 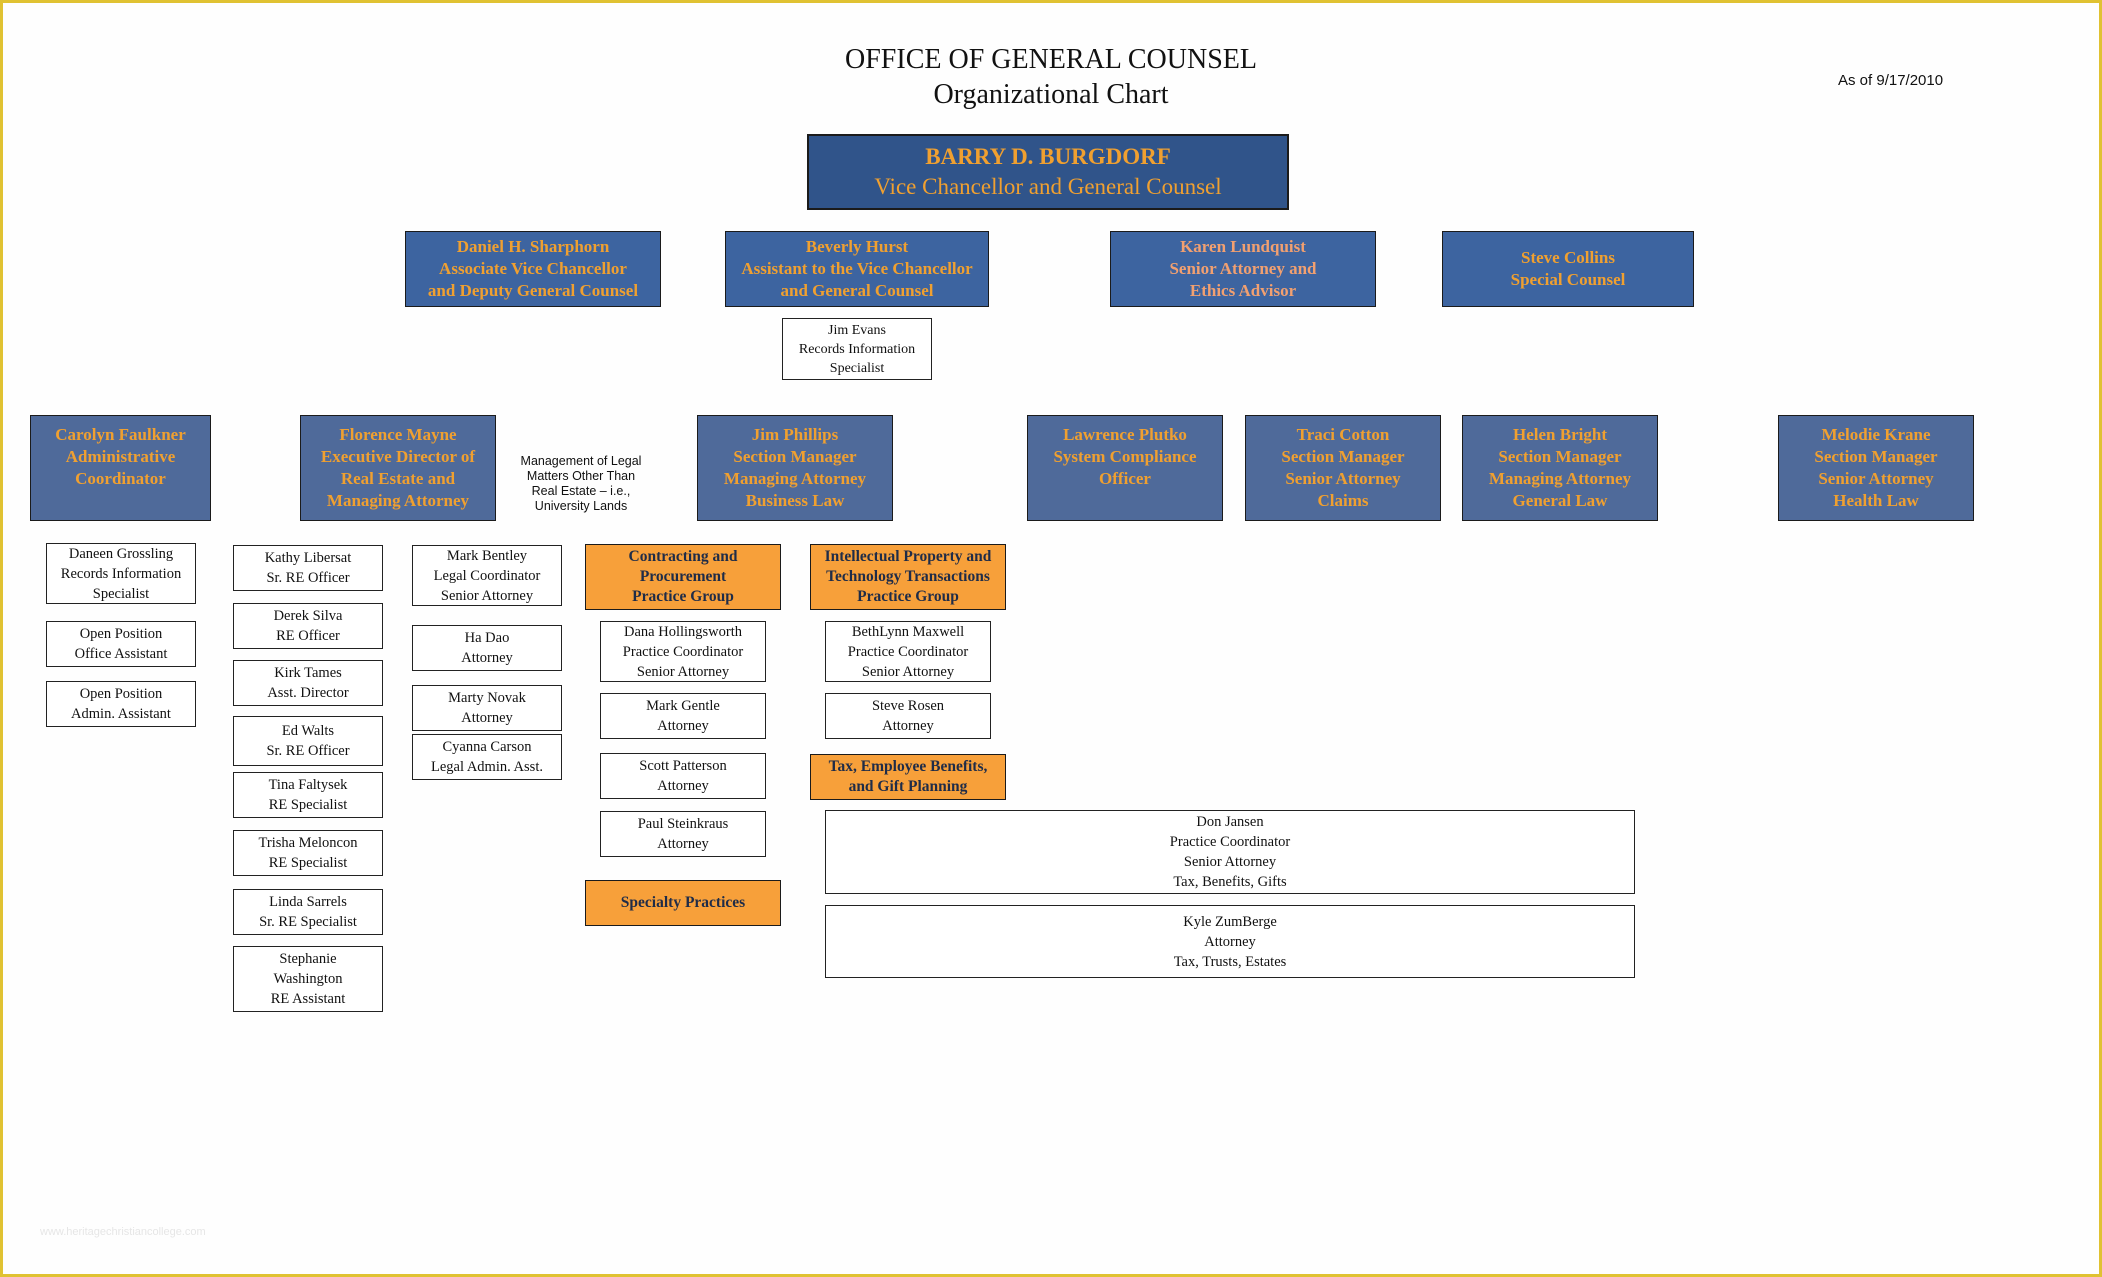 What do you see at coordinates (398, 456) in the screenshot?
I see `node-title-line: Executive Director of` at bounding box center [398, 456].